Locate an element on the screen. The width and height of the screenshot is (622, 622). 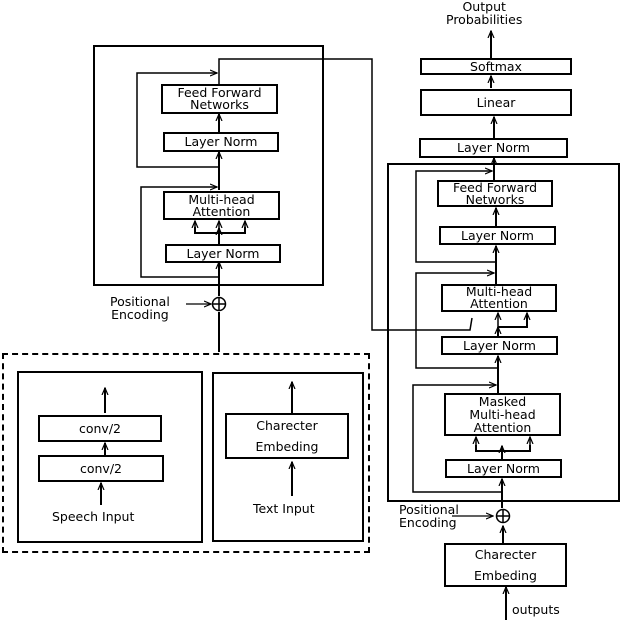
encoder-attention: Multi-head Attention is located at coordinates (221, 205).